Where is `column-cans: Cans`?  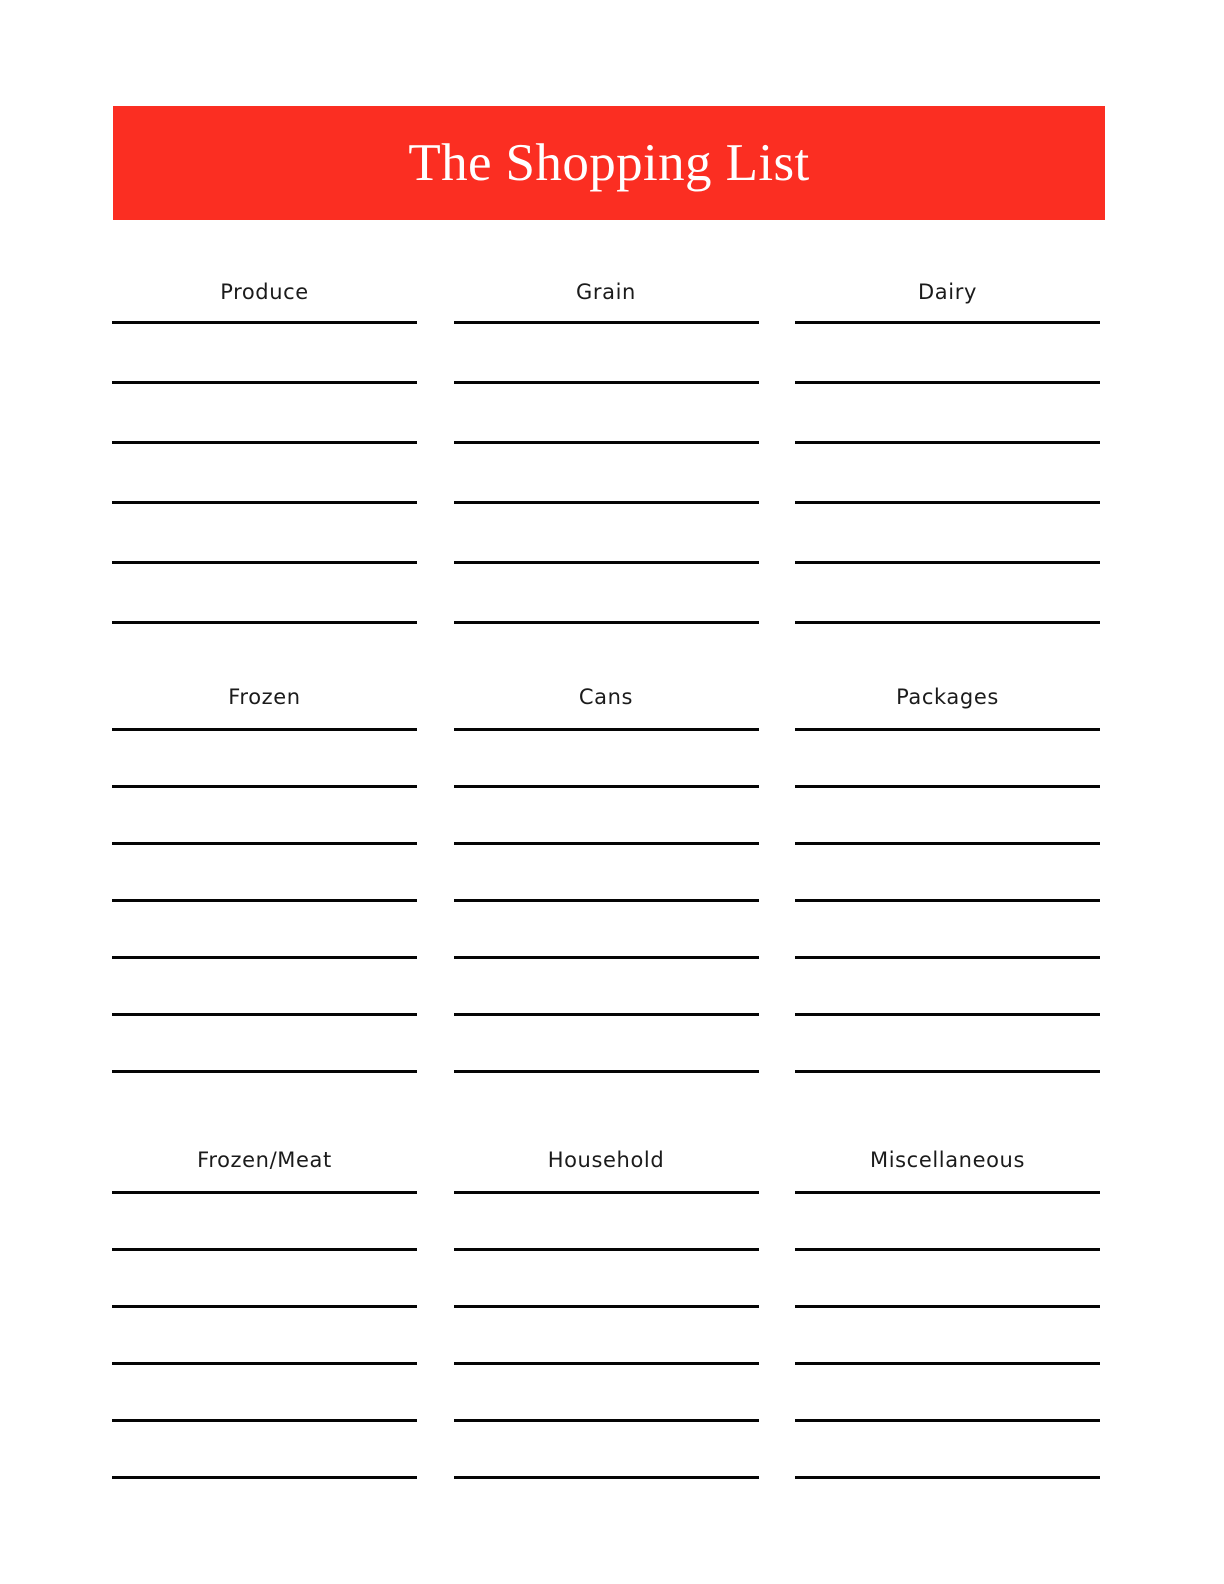 column-cans: Cans is located at coordinates (606, 878).